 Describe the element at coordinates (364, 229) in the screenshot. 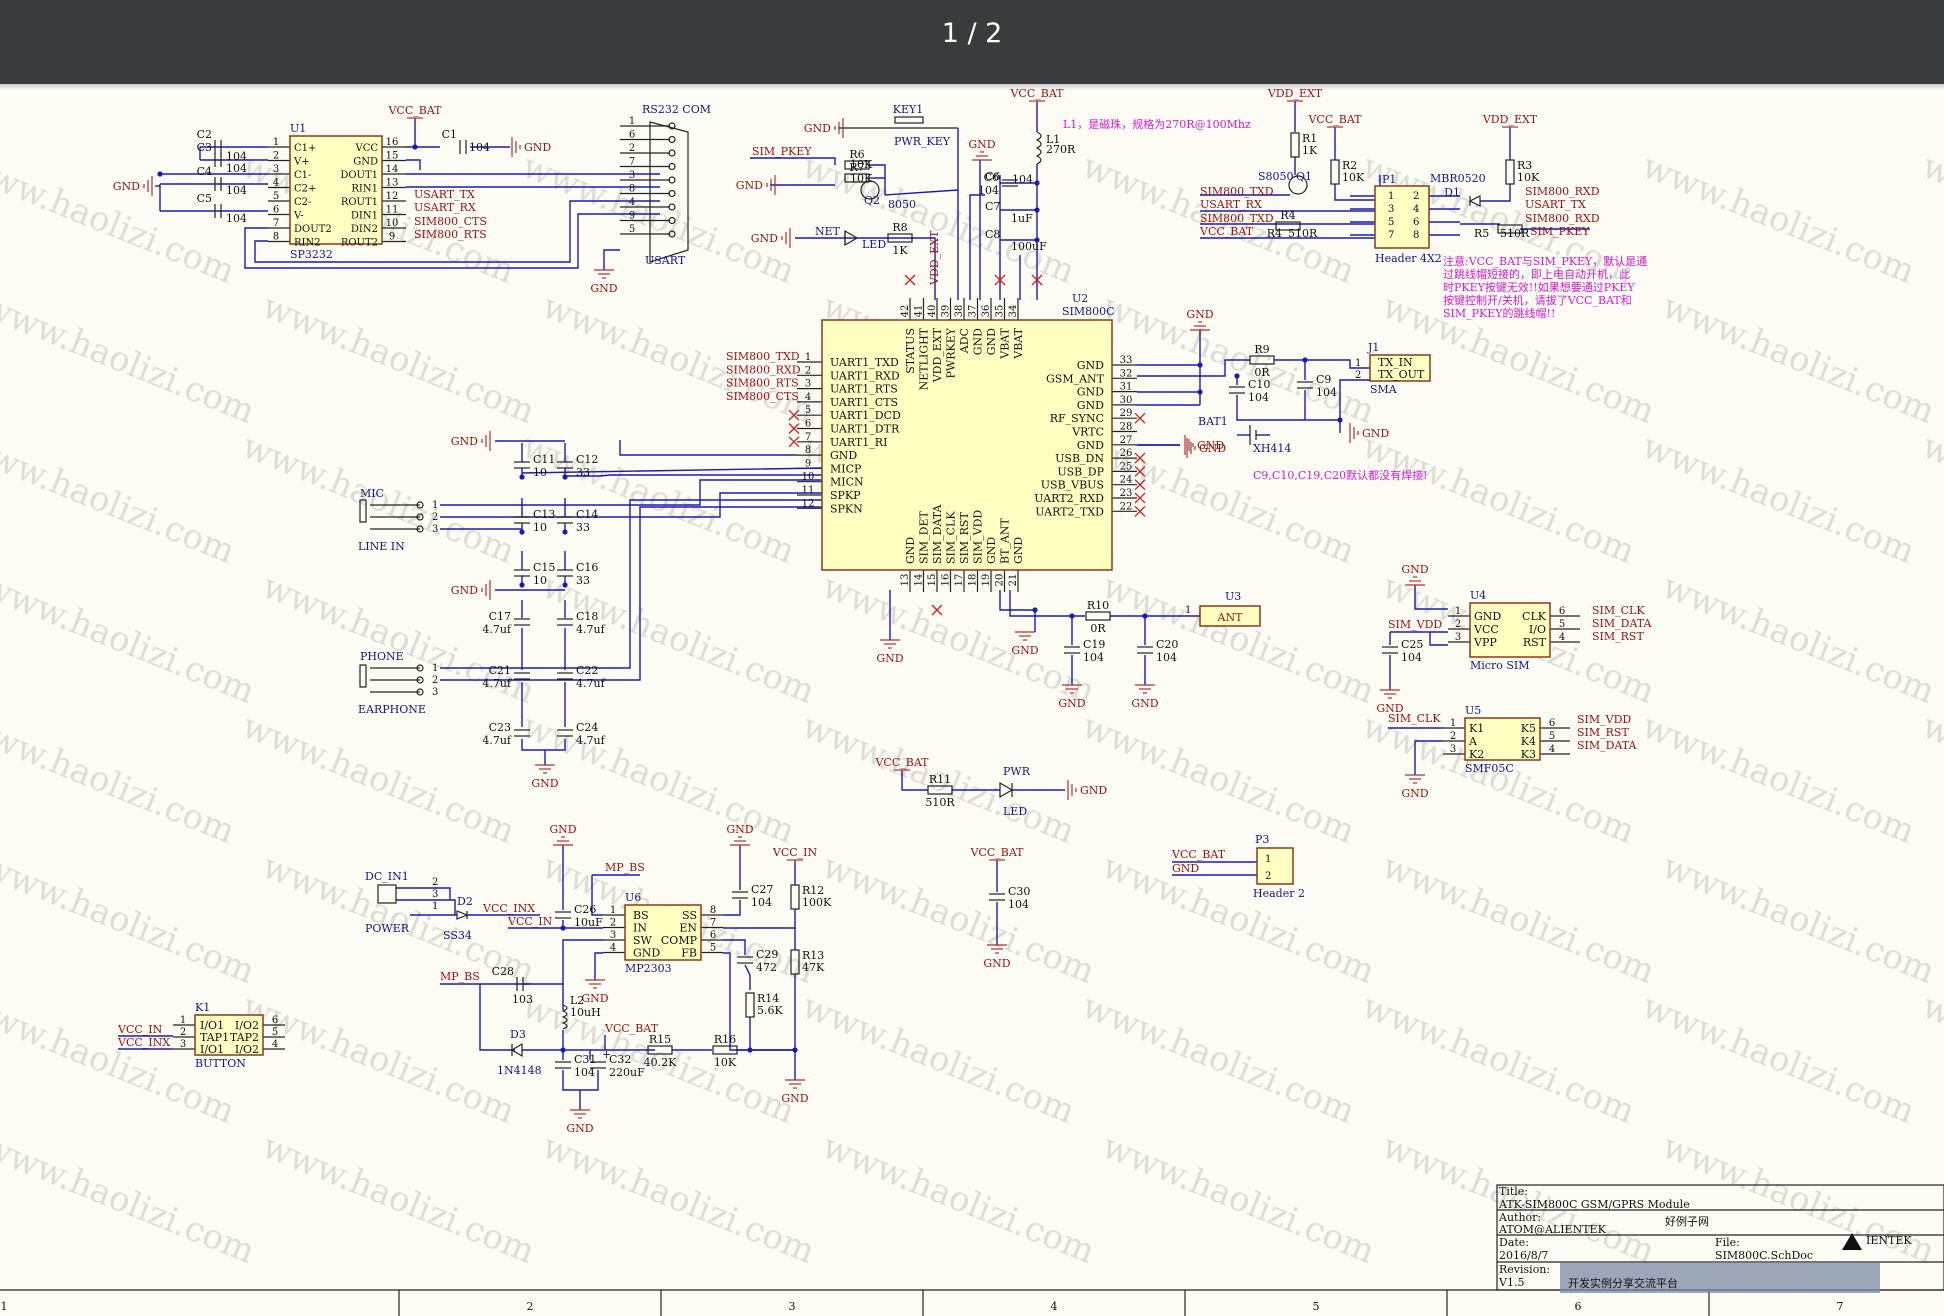

I see `pin-name: DIN2` at that location.